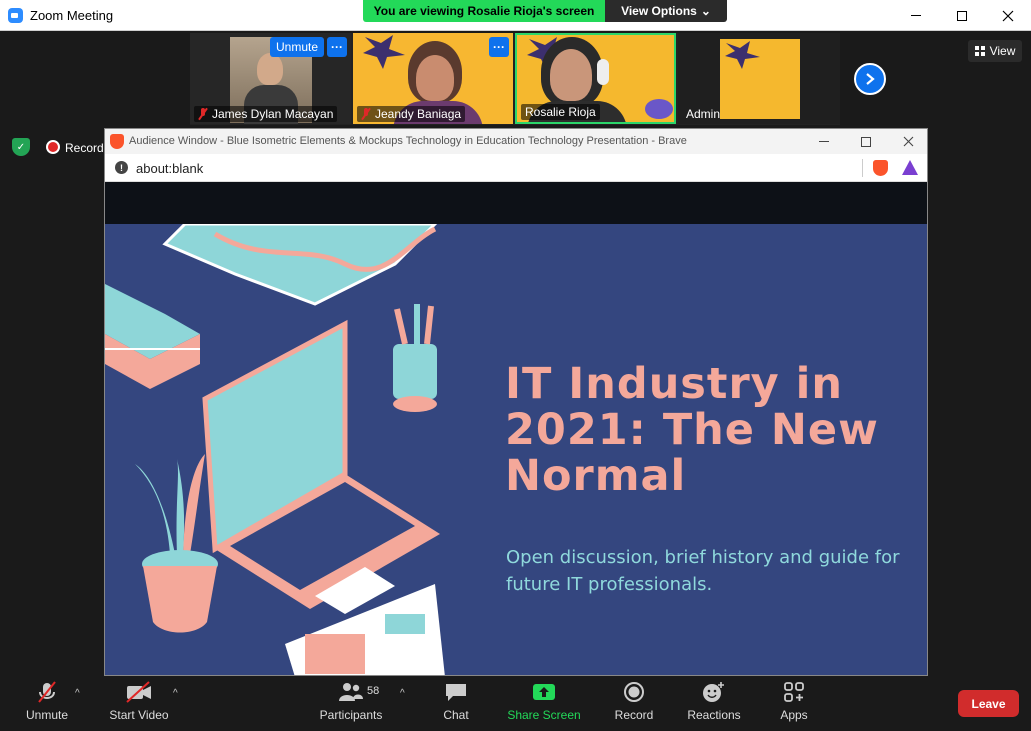 The image size is (1031, 731). Describe the element at coordinates (544, 715) in the screenshot. I see `share-screen-label: Share Screen` at that location.